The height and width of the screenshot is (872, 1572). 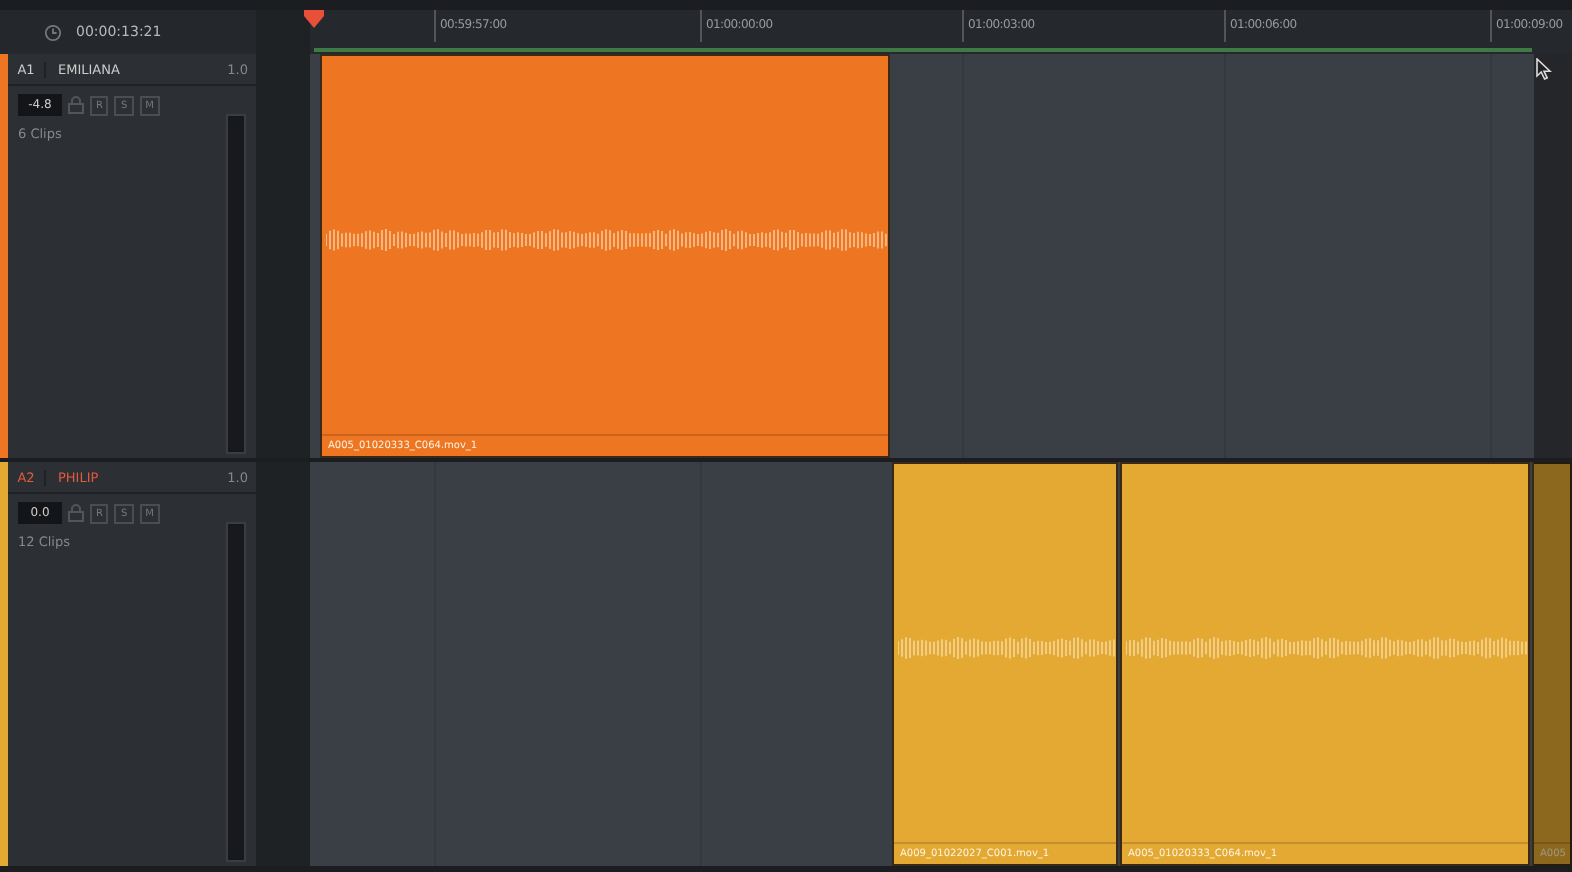 I want to click on playhead-icon, so click(x=314, y=19).